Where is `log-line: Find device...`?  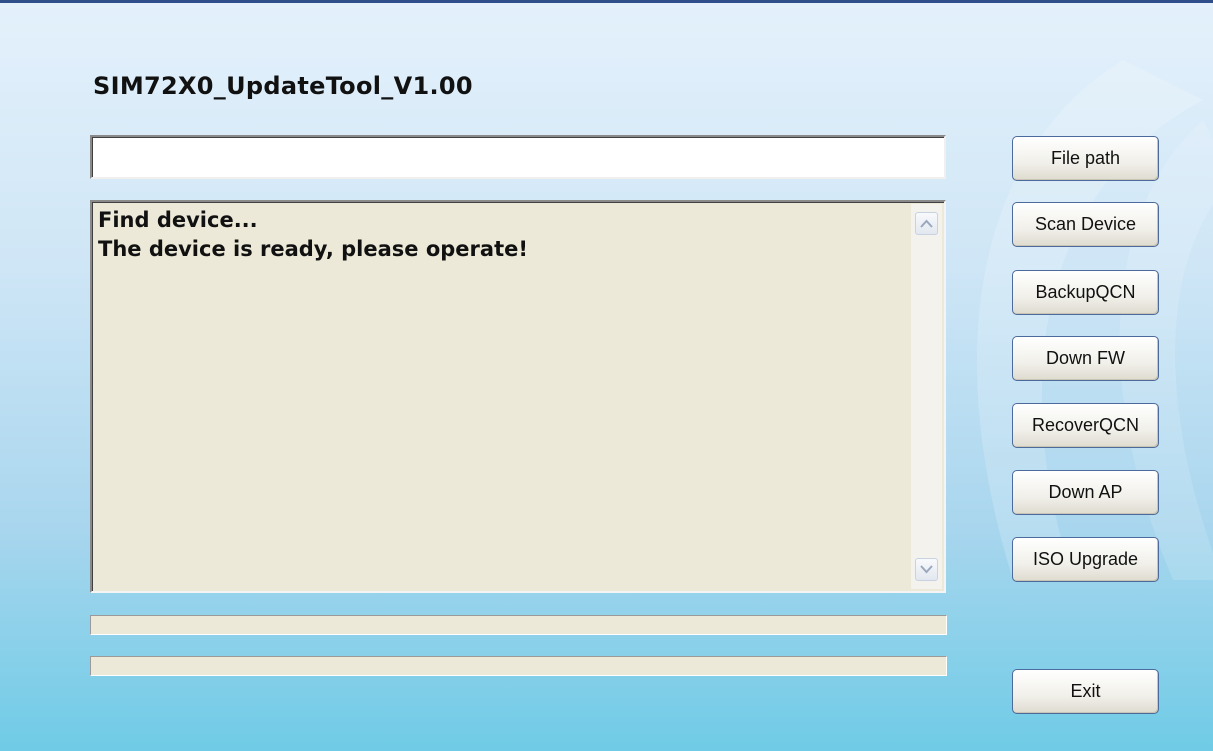 log-line: Find device... is located at coordinates (178, 220).